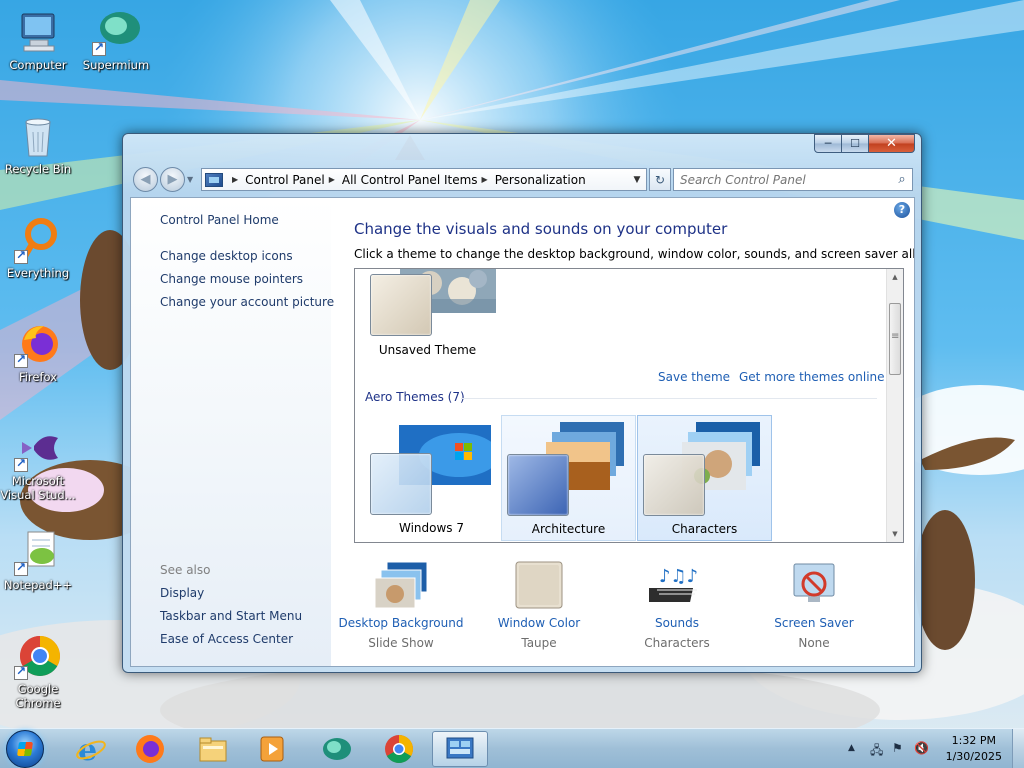  What do you see at coordinates (814, 643) in the screenshot?
I see `screen-saver-value: None` at bounding box center [814, 643].